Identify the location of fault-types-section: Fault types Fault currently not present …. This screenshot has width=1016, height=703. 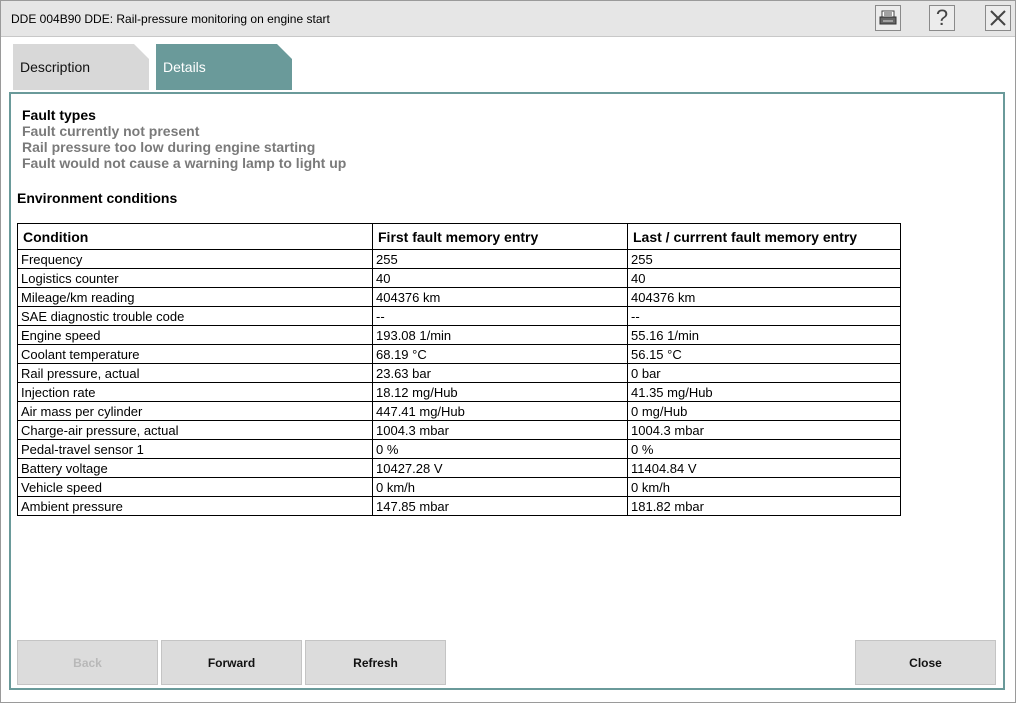
(184, 139).